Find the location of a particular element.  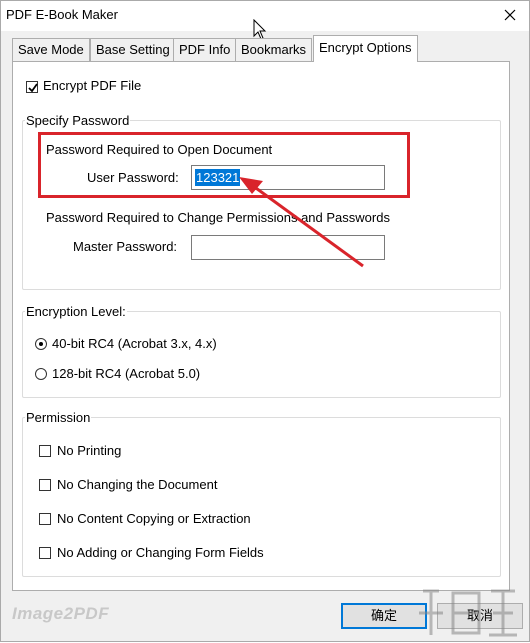

tab-base-setting: Base Setting is located at coordinates (133, 49).